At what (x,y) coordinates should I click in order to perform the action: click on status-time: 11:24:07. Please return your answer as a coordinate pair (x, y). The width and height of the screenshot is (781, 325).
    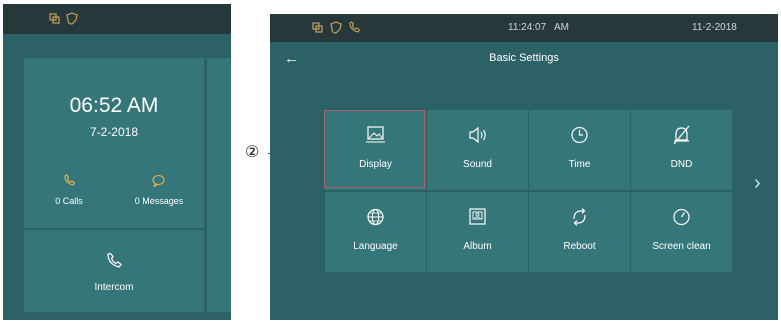
    Looking at the image, I should click on (527, 27).